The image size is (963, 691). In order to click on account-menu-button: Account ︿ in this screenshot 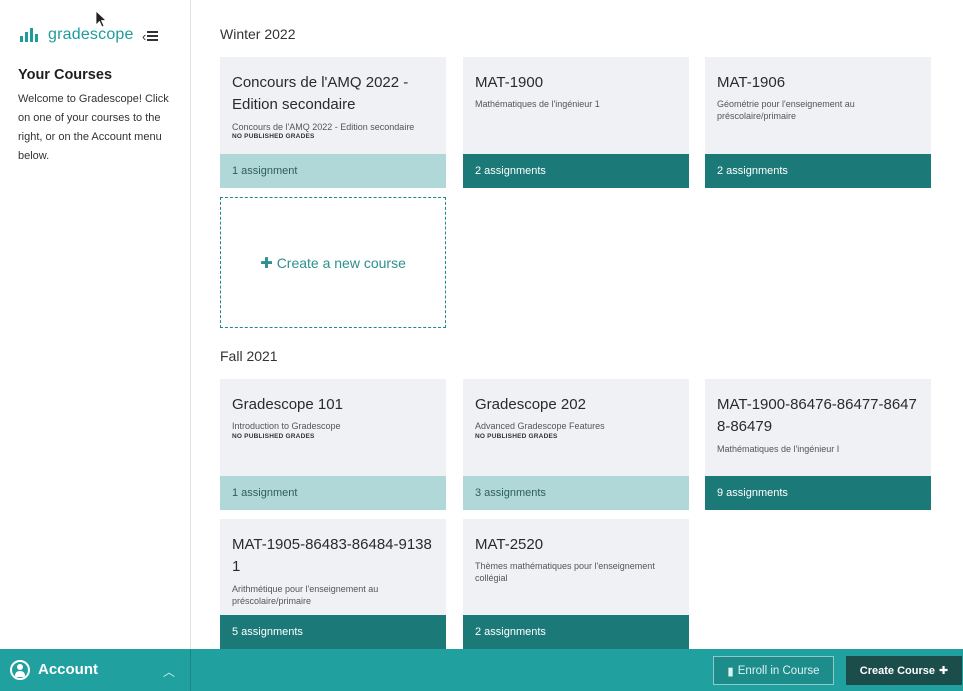, I will do `click(95, 670)`.